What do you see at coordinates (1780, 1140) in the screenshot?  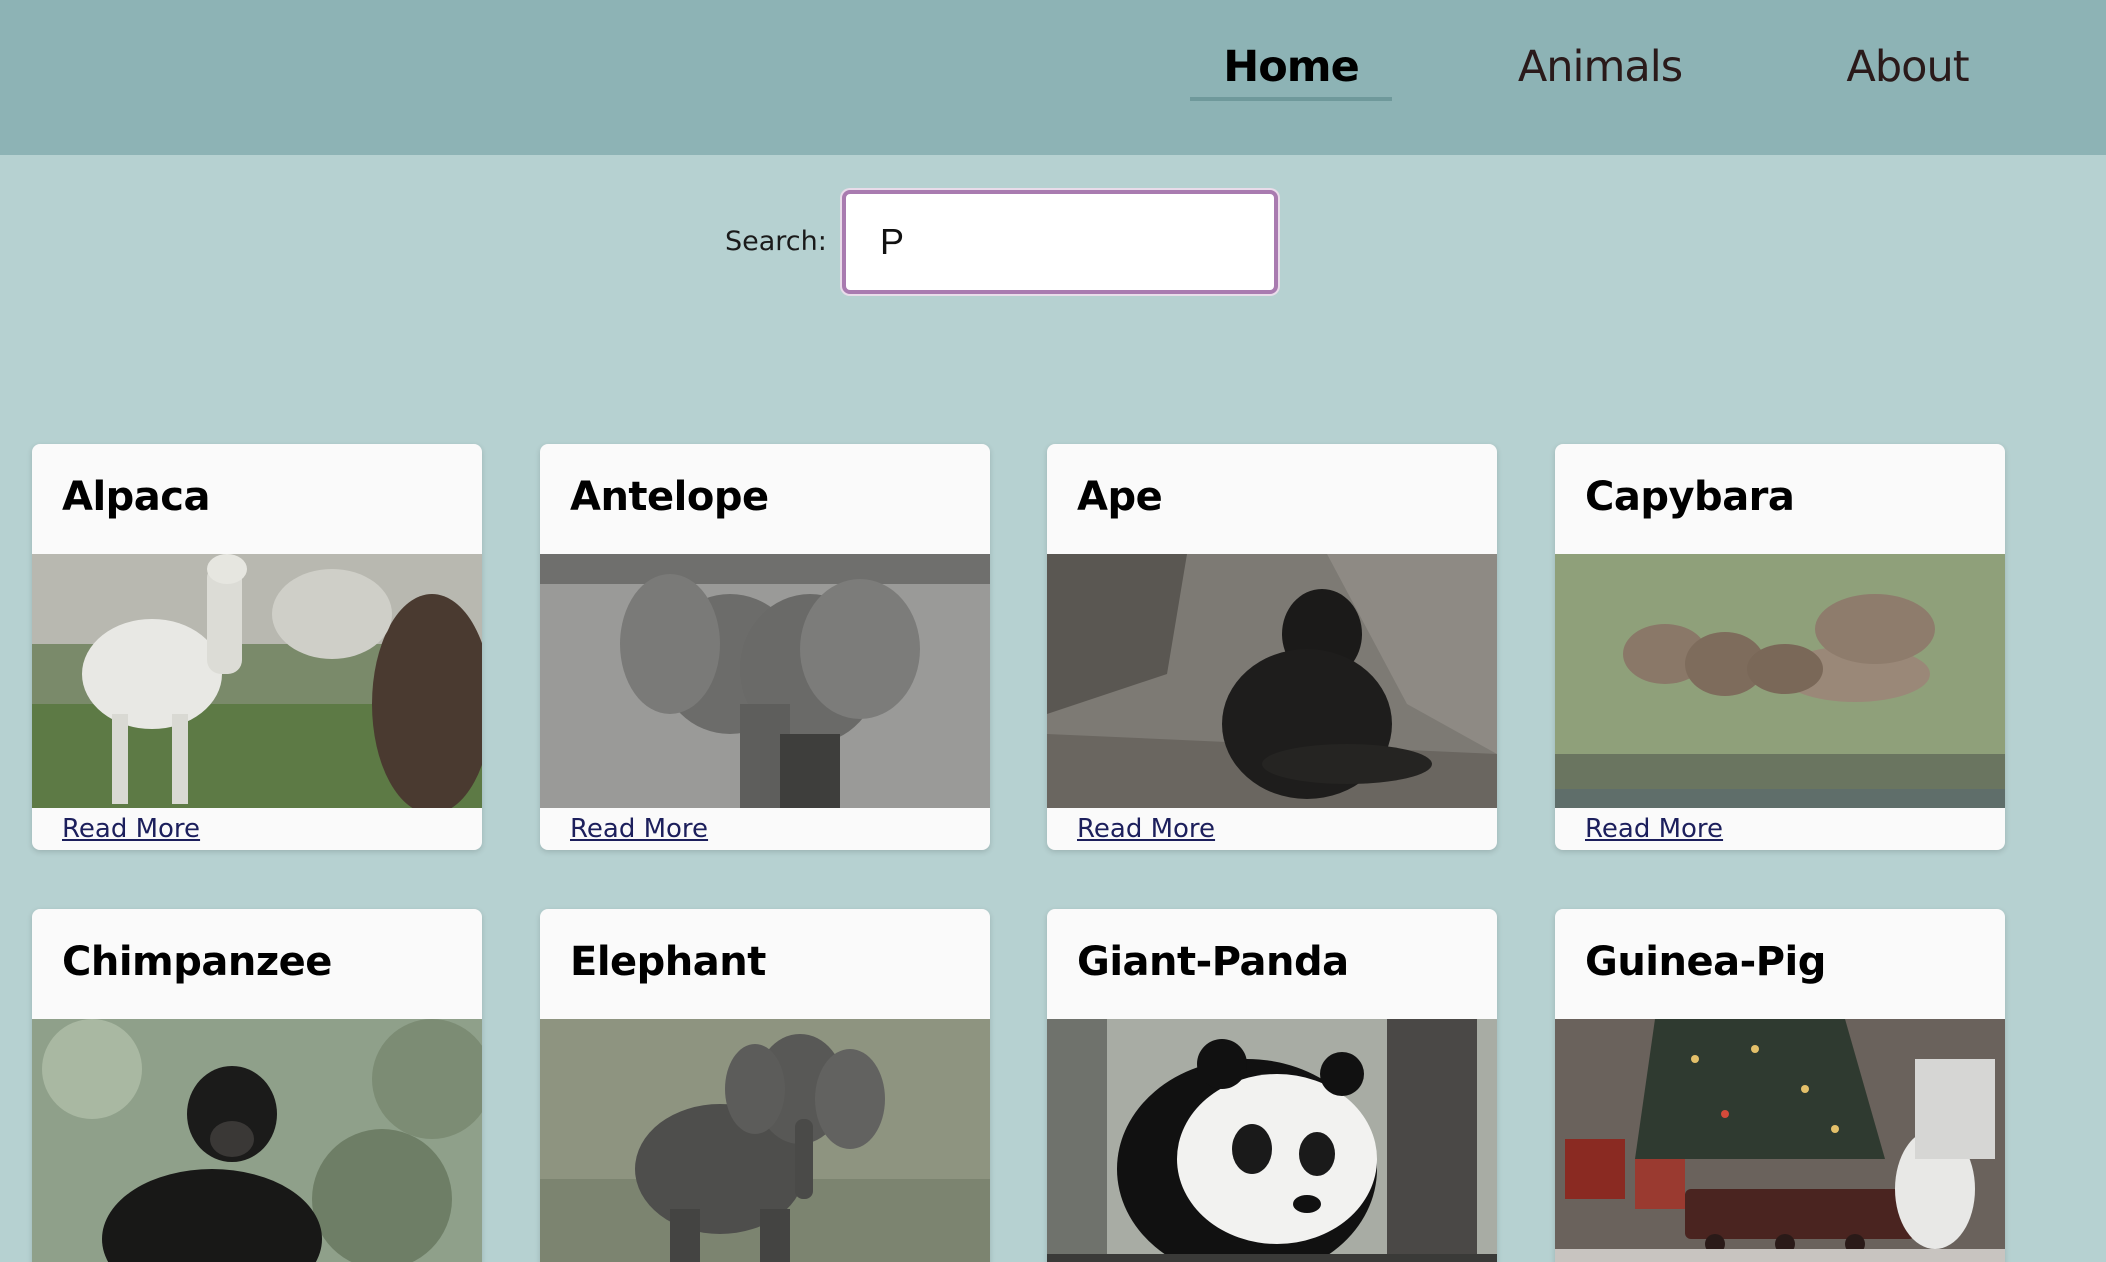 I see `guinea-pig-image` at bounding box center [1780, 1140].